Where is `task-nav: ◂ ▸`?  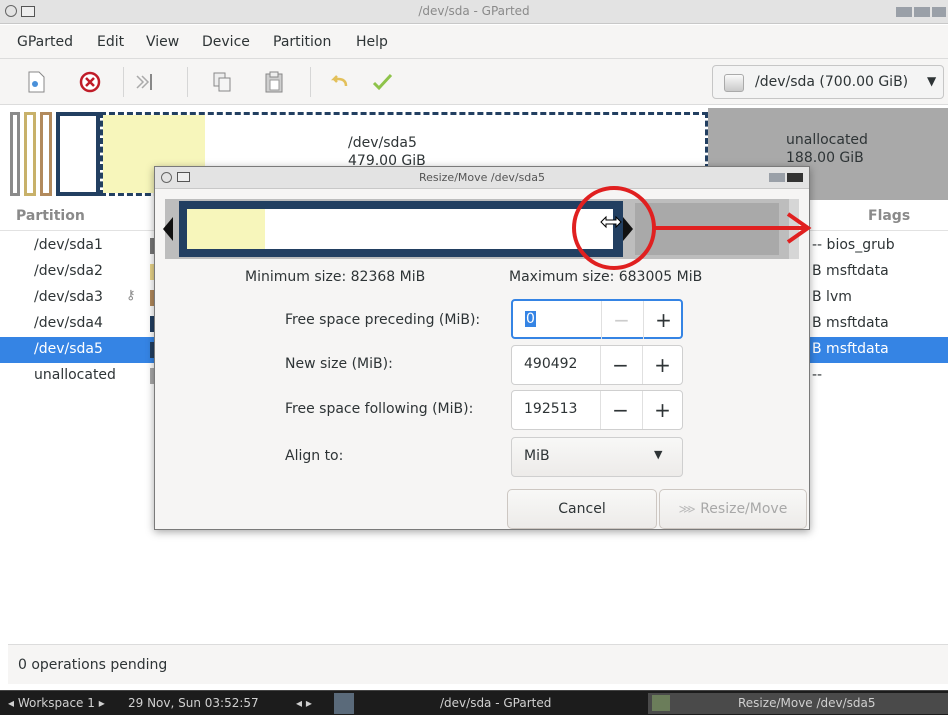
task-nav: ◂ ▸ is located at coordinates (304, 703).